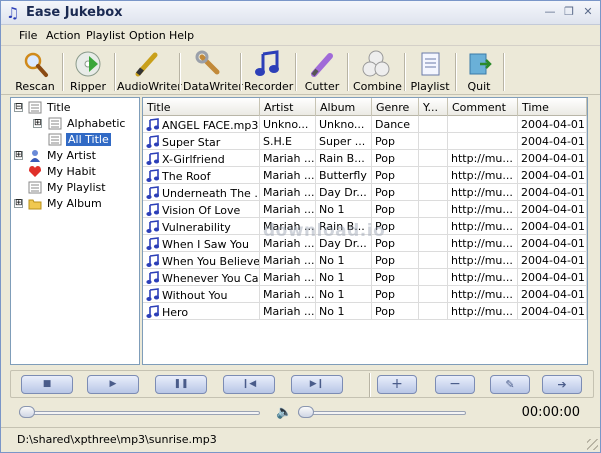  What do you see at coordinates (550, 12) in the screenshot?
I see `minimize-icon: —` at bounding box center [550, 12].